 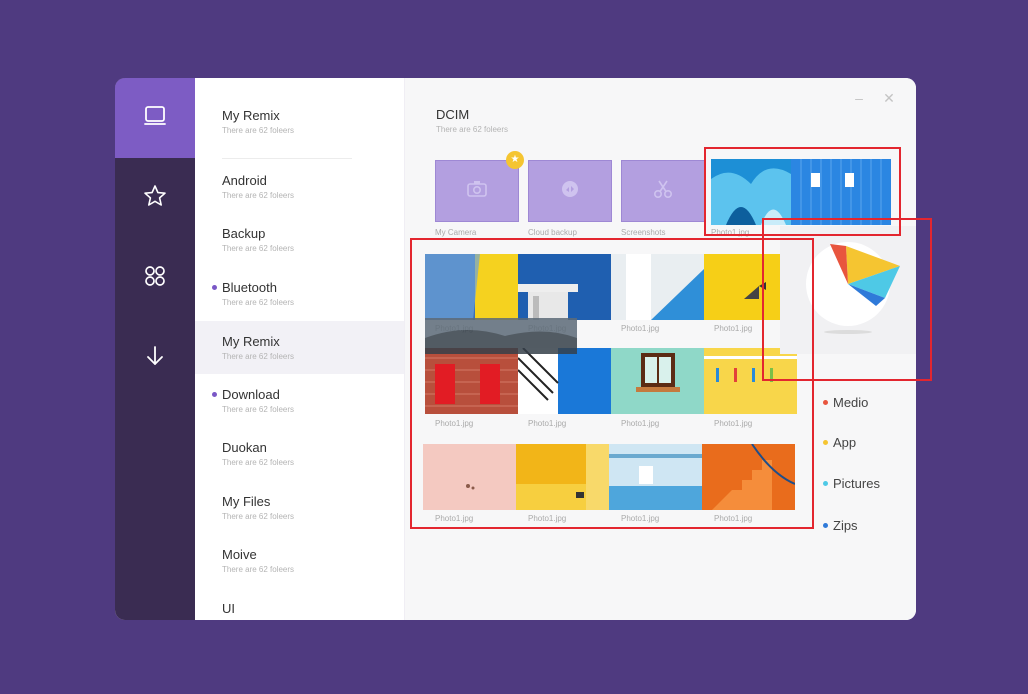 I want to click on sidebar-rail, so click(x=155, y=349).